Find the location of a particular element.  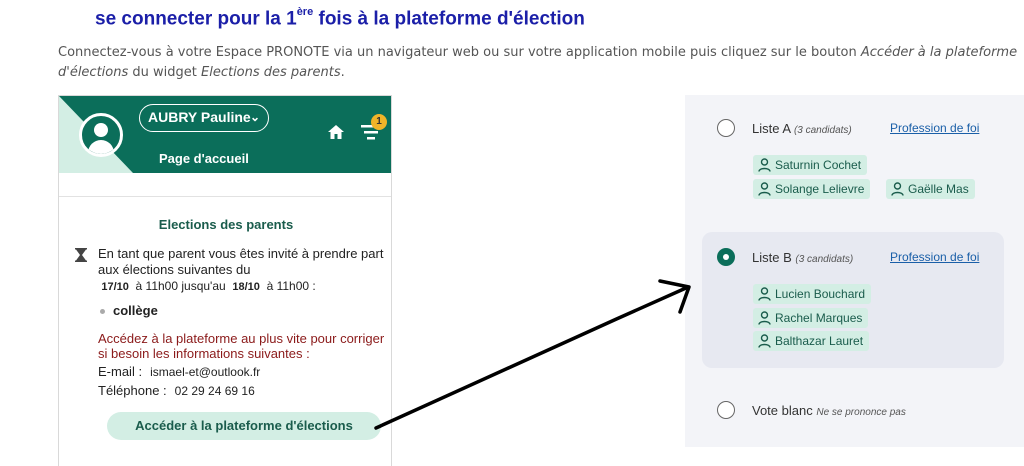

radio-blank-vote is located at coordinates (726, 410).